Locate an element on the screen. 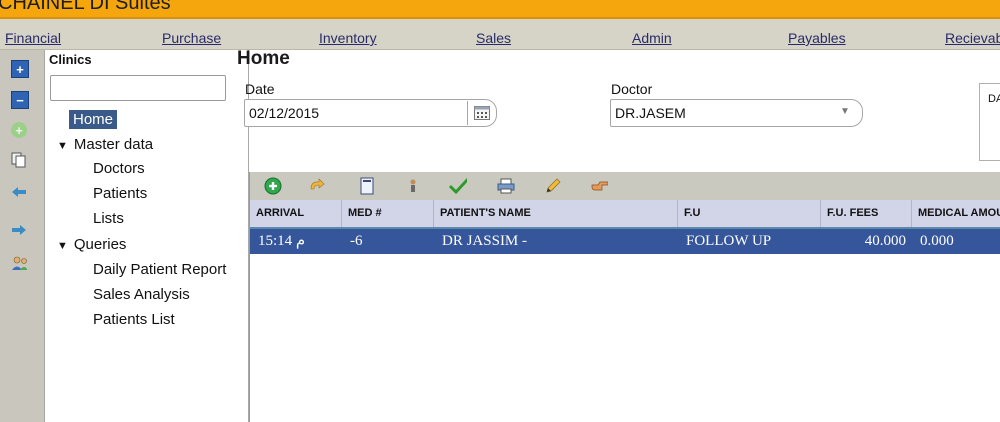 This screenshot has height=422, width=1000. grid-toolbar is located at coordinates (625, 186).